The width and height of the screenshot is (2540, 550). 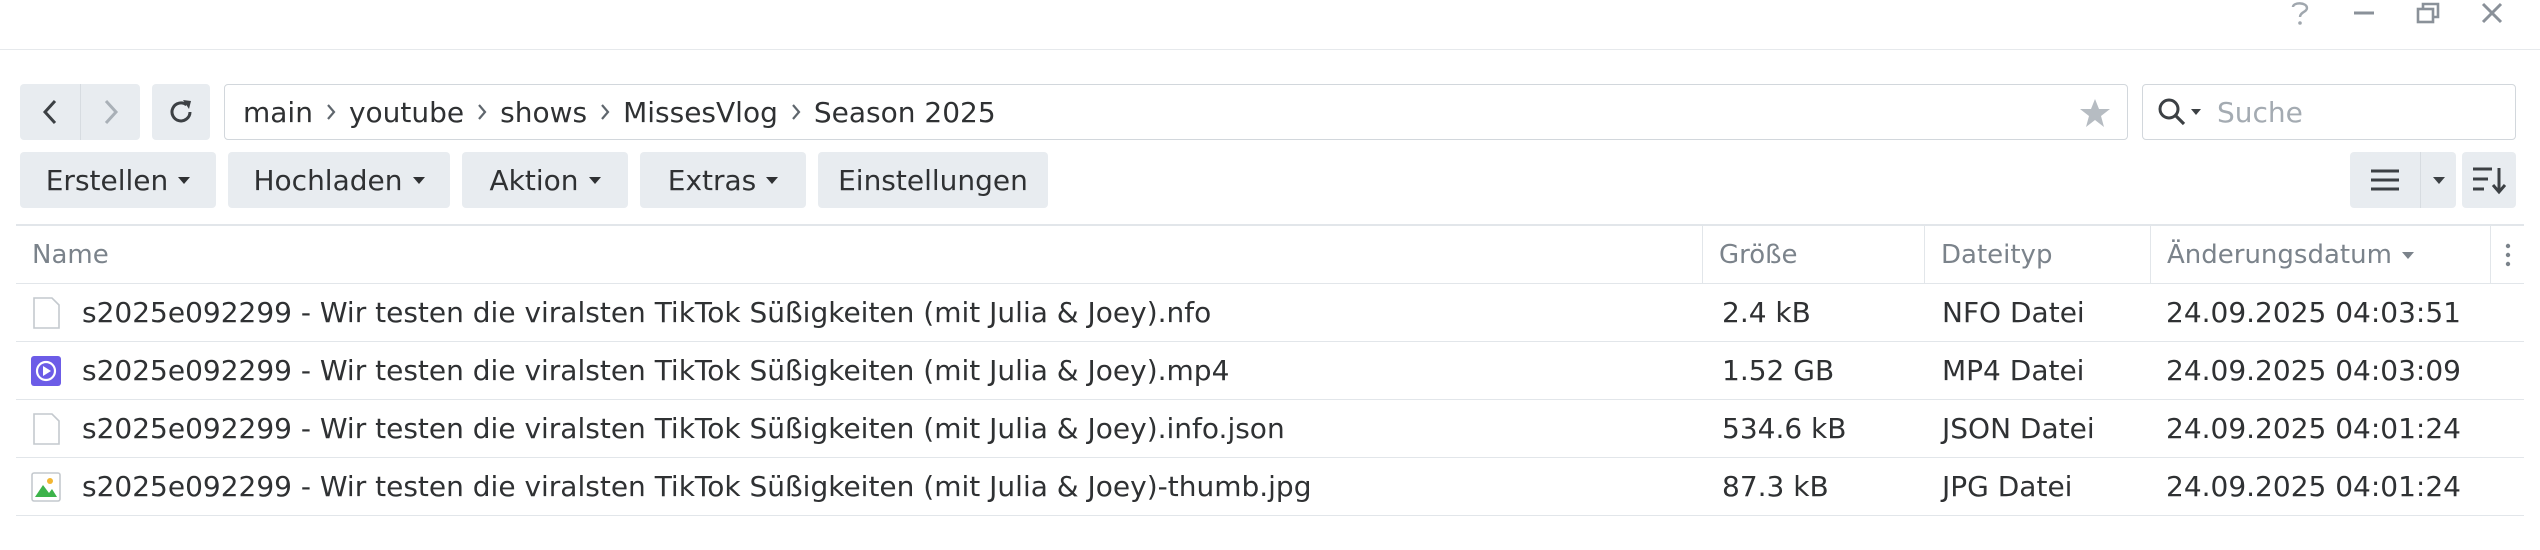 I want to click on sort-icon, so click(x=2489, y=181).